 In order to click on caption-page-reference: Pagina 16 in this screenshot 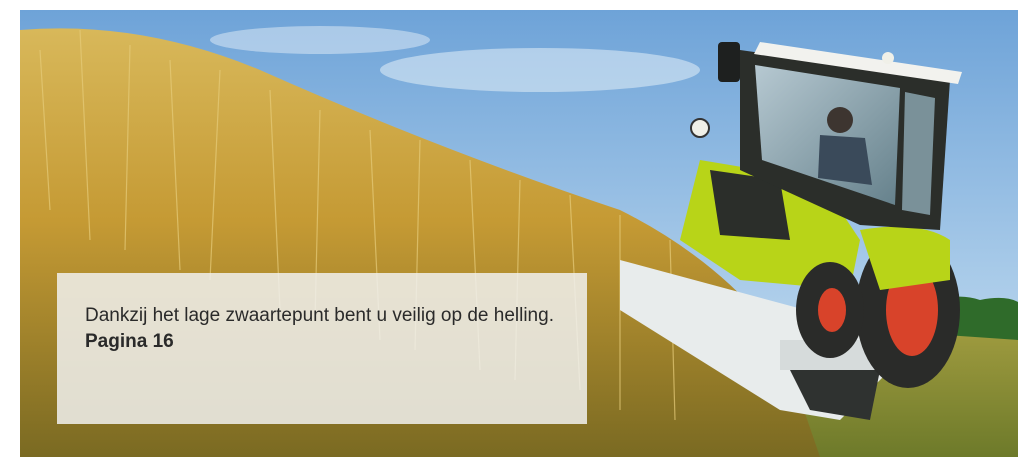, I will do `click(129, 341)`.